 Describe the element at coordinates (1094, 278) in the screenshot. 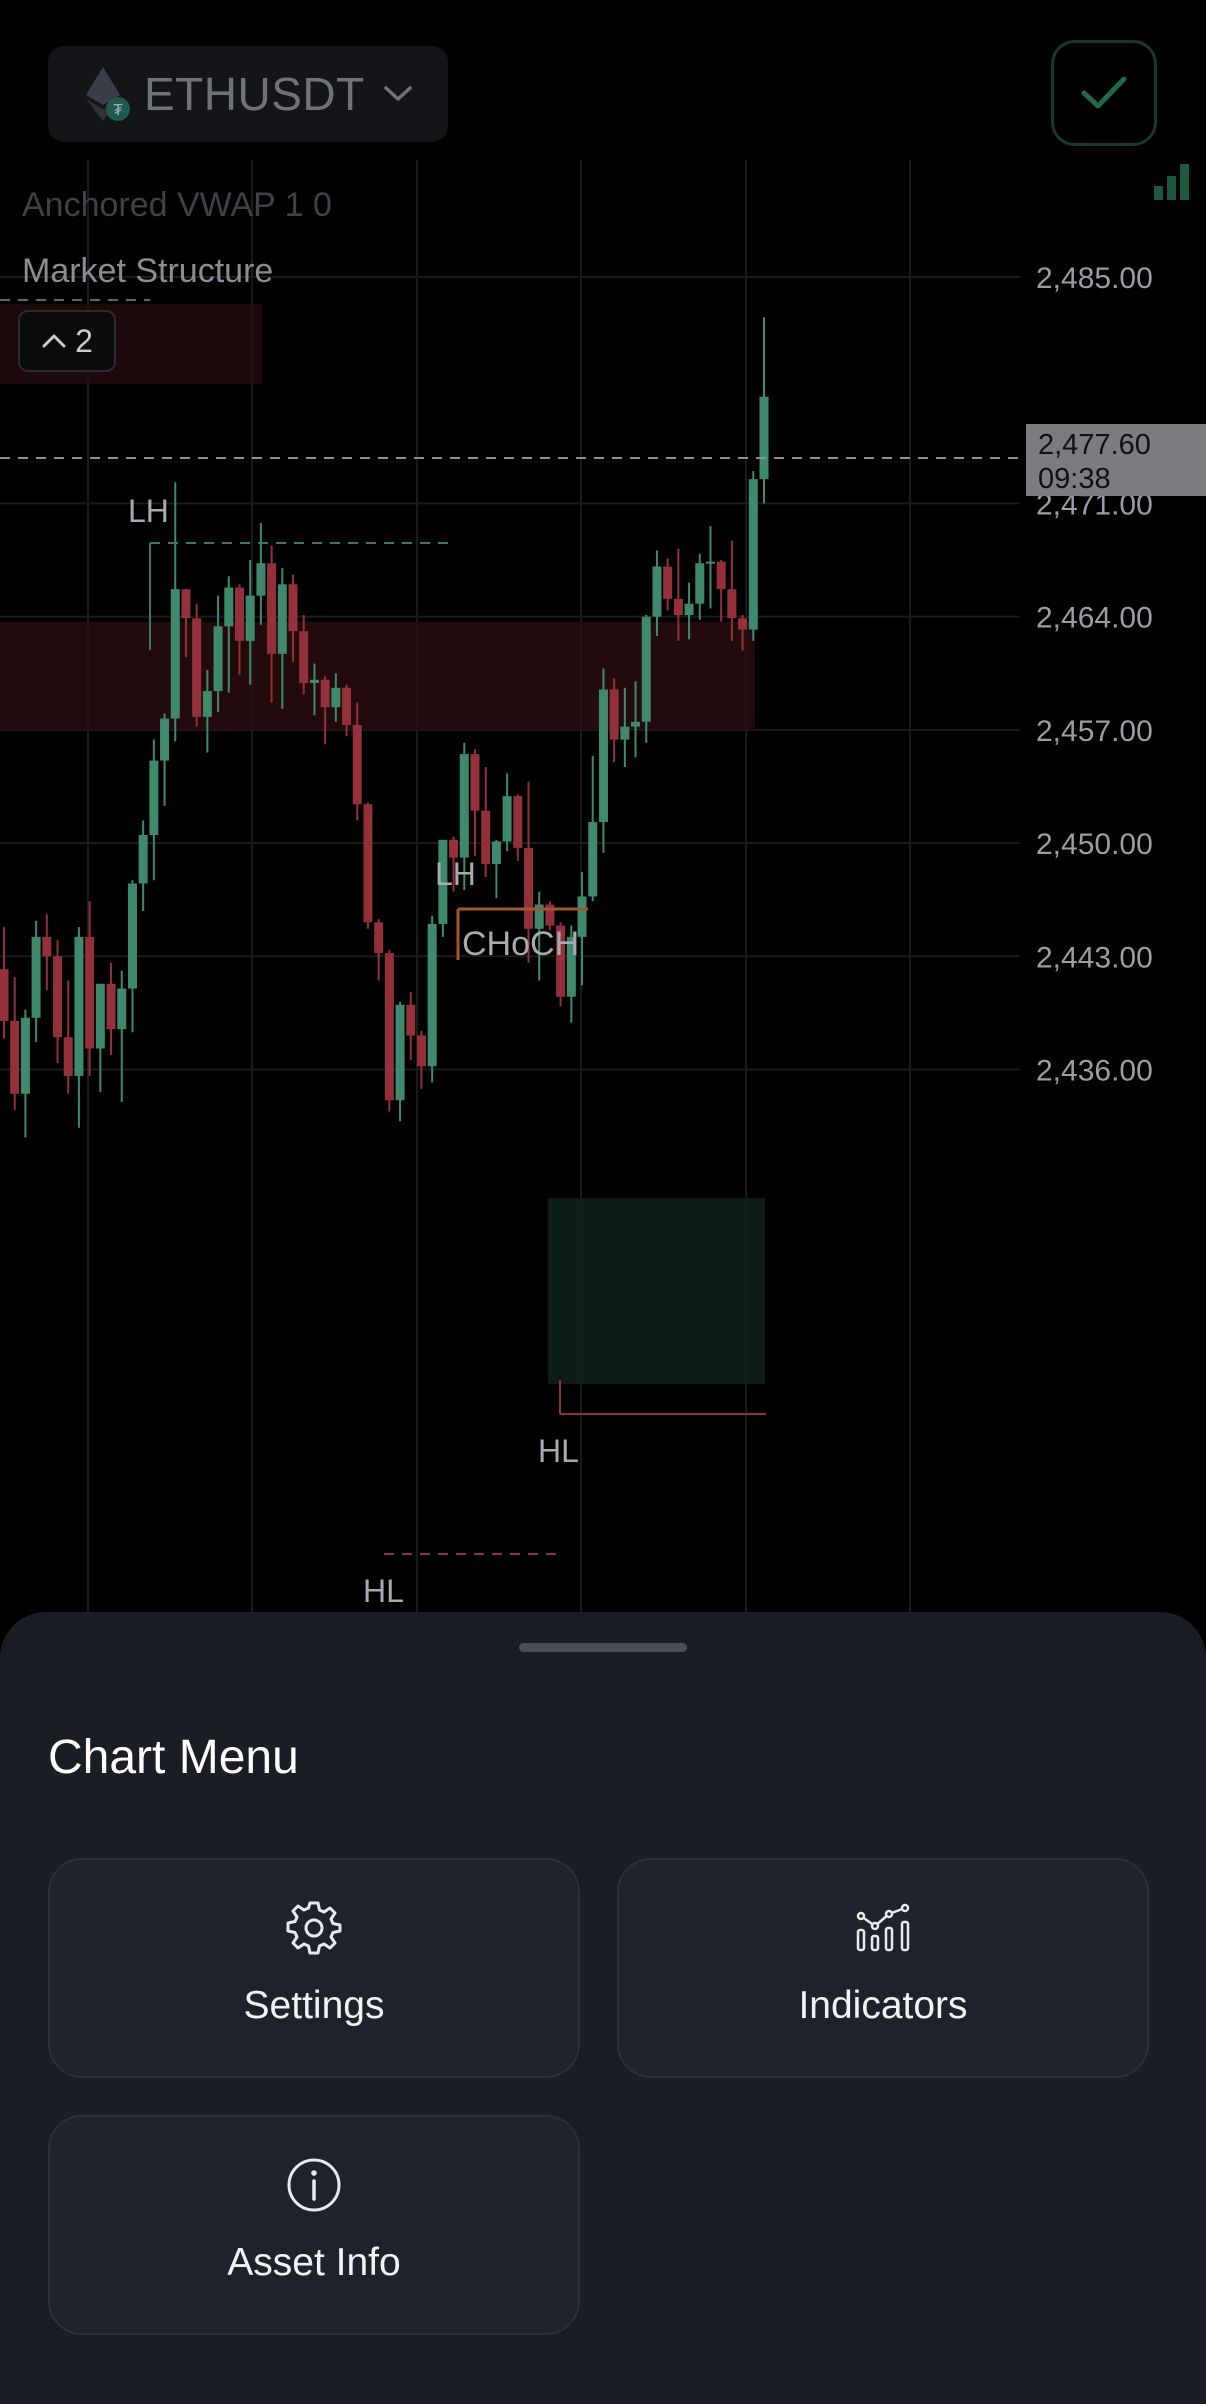

I see `price-axis-label: 2,485.00` at that location.